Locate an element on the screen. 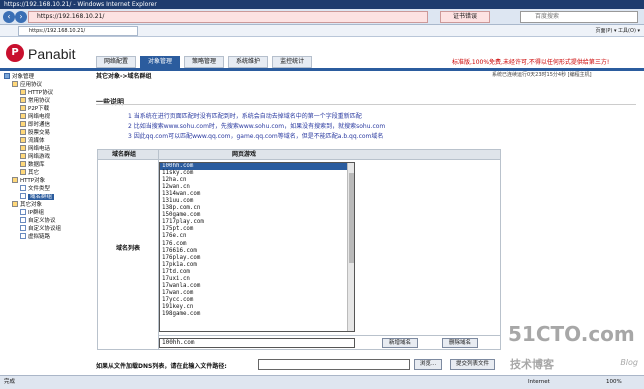 This screenshot has width=644, height=389. browser-tab: https://192.168.10.21/ is located at coordinates (78, 31).